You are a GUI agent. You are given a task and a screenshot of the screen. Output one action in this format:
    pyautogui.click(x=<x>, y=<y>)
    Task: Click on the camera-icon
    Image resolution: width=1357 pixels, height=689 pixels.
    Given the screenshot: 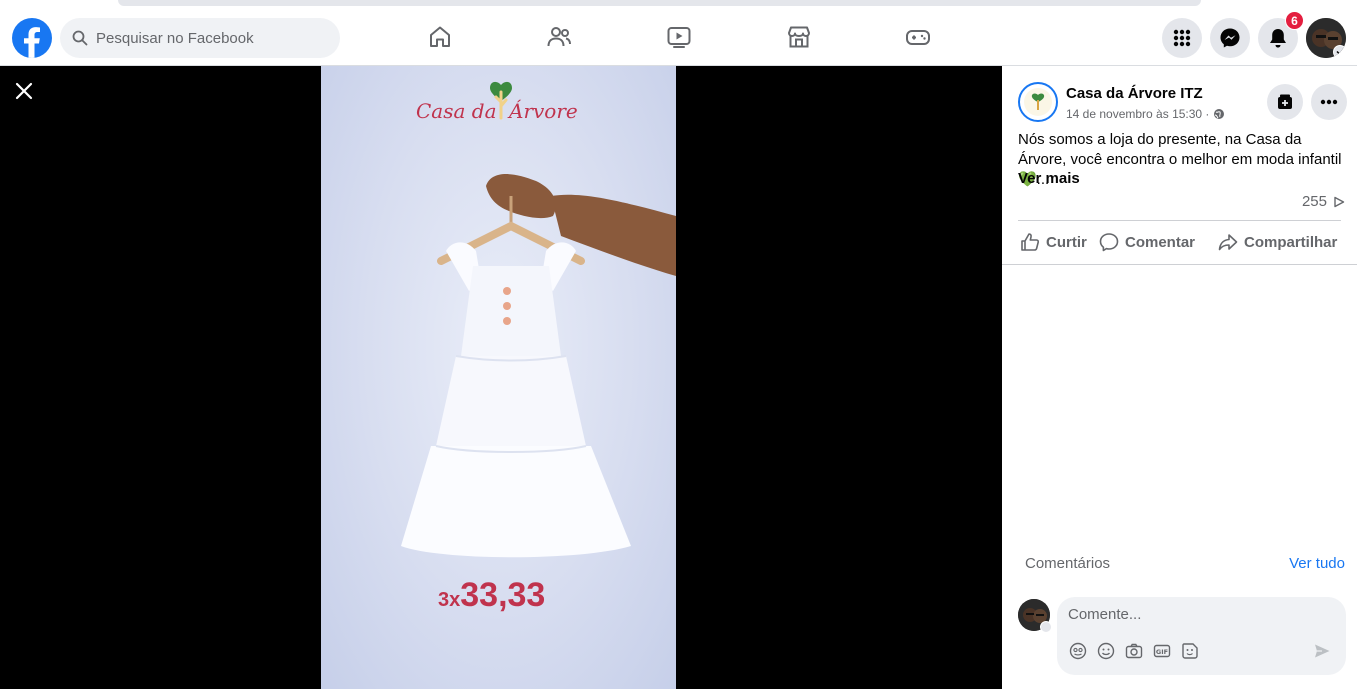 What is the action you would take?
    pyautogui.click(x=1134, y=651)
    